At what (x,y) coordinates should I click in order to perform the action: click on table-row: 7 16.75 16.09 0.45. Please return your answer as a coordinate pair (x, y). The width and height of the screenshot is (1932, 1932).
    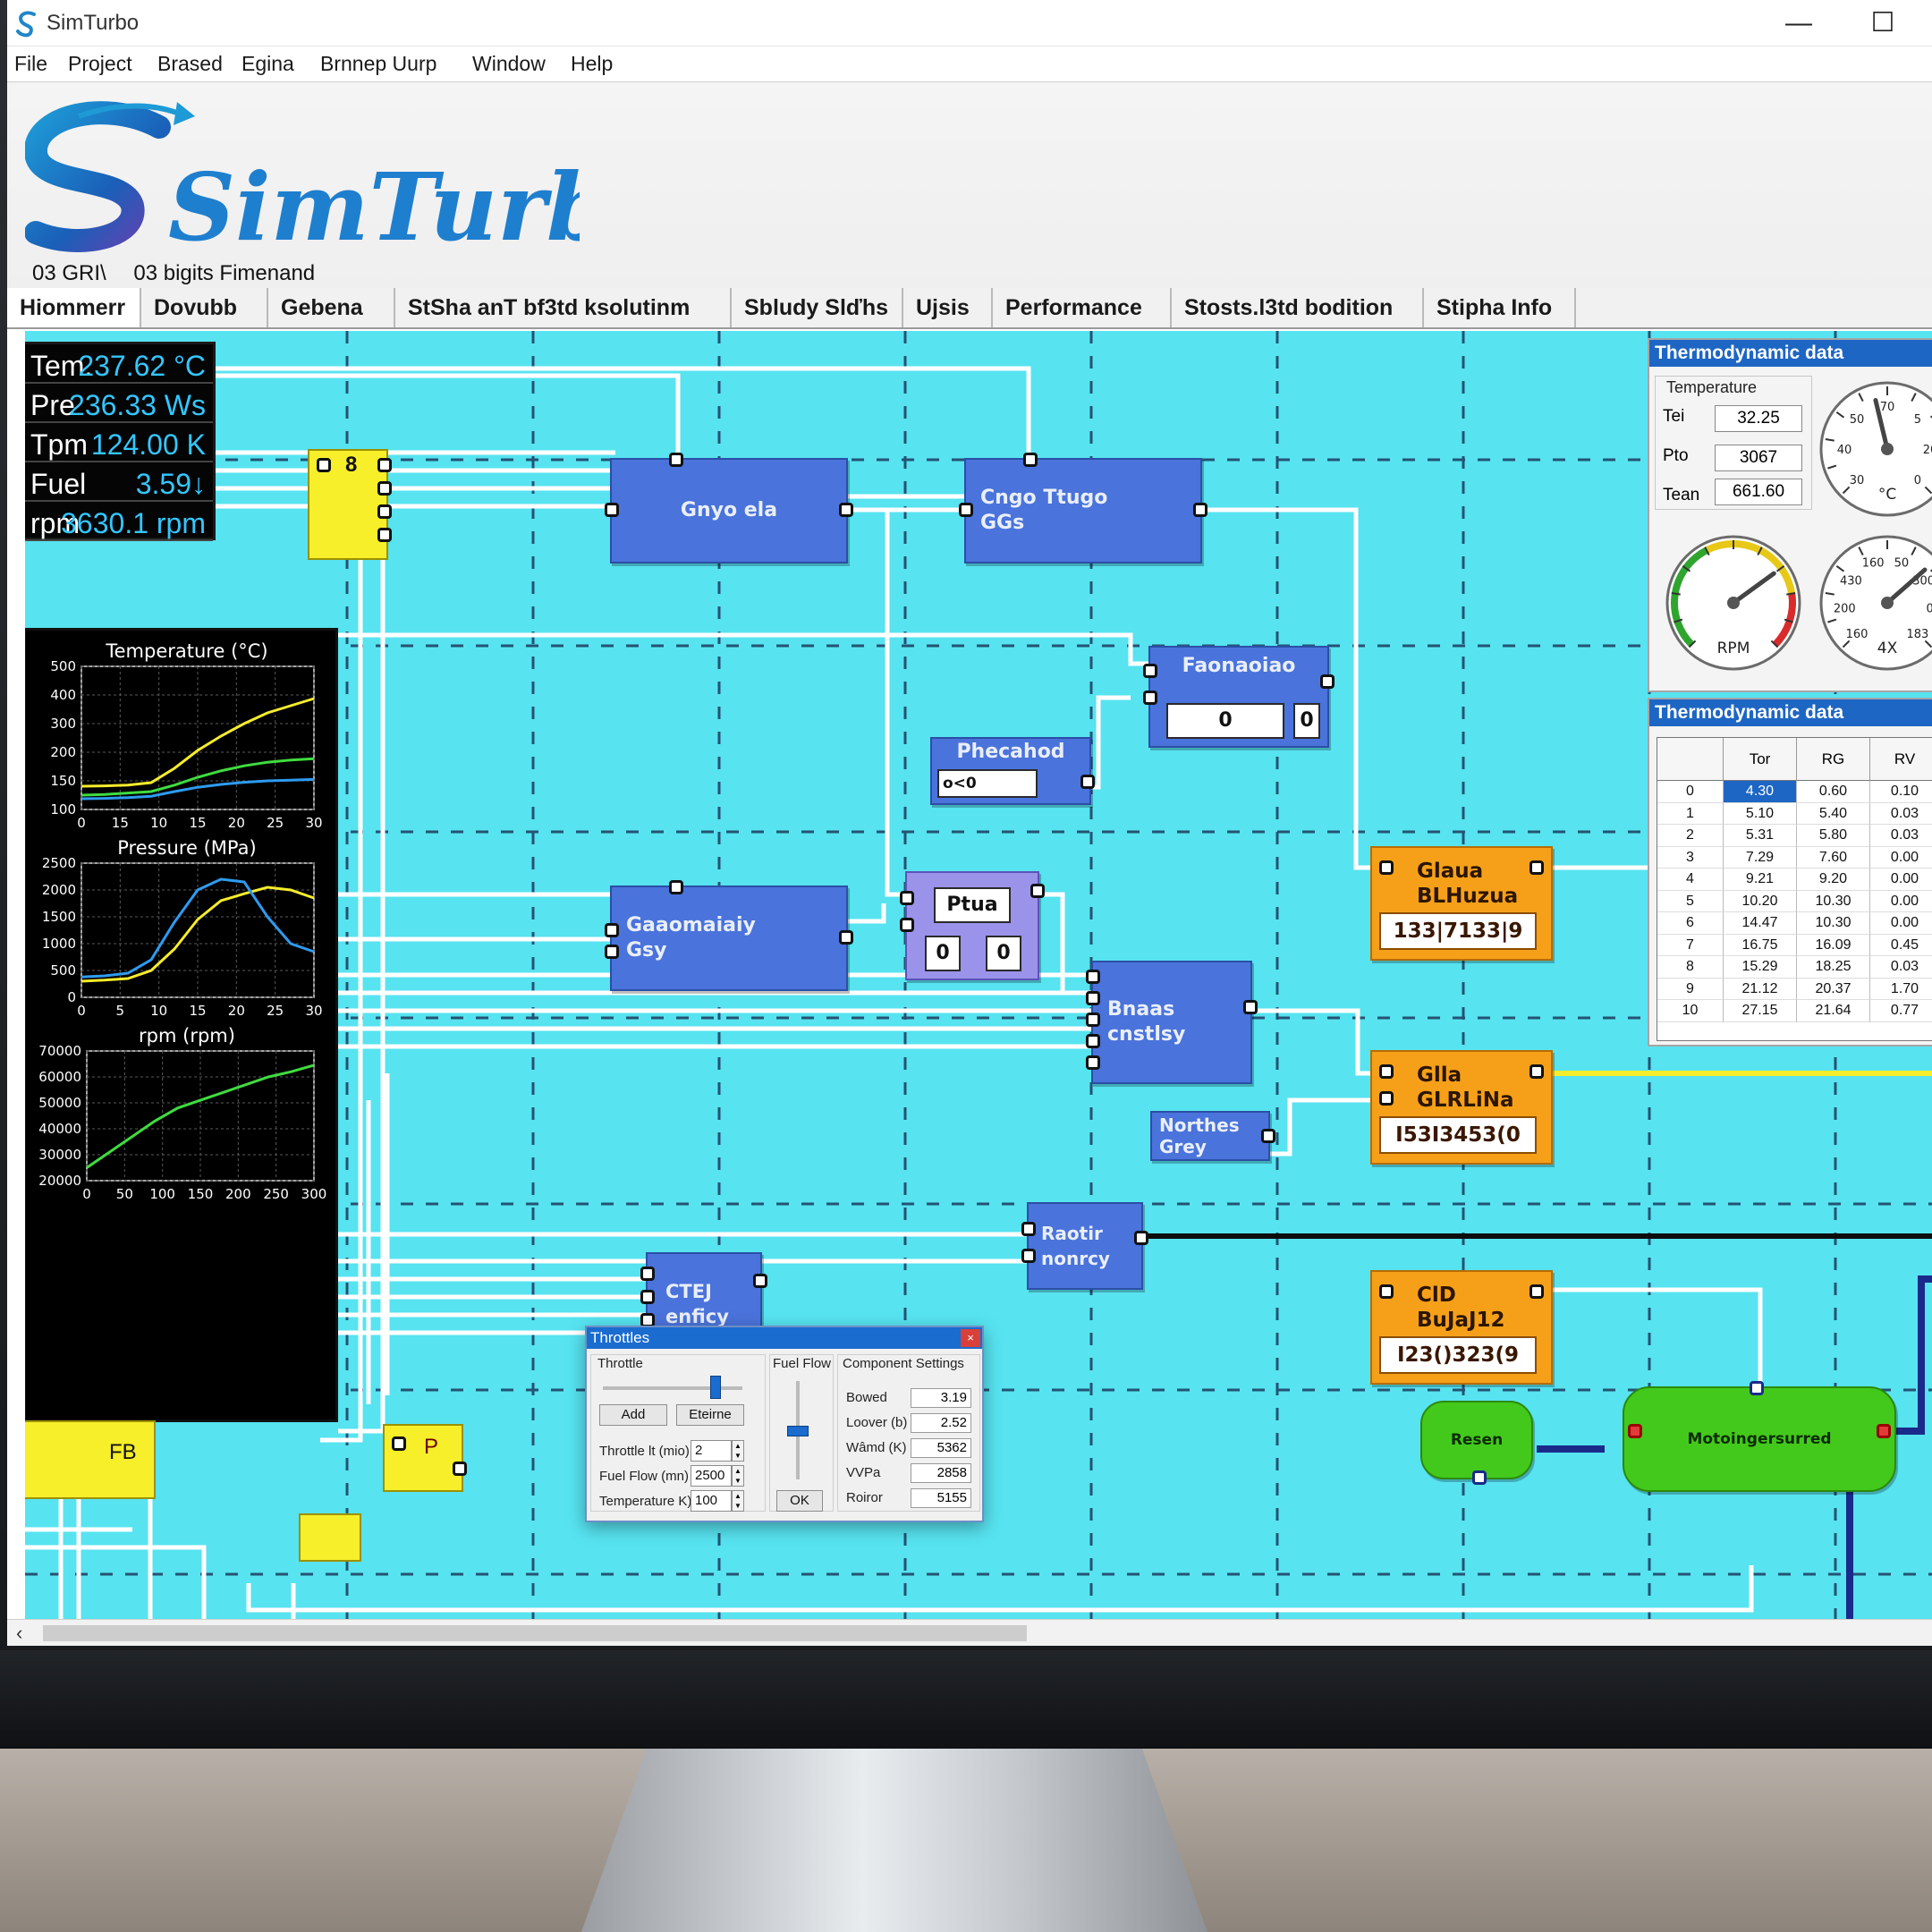
    Looking at the image, I should click on (1794, 945).